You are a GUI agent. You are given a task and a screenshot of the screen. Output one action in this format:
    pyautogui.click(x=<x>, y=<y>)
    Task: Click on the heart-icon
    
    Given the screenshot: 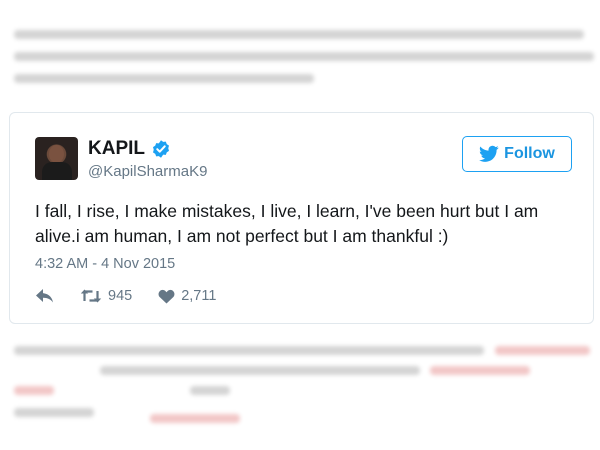 What is the action you would take?
    pyautogui.click(x=166, y=296)
    